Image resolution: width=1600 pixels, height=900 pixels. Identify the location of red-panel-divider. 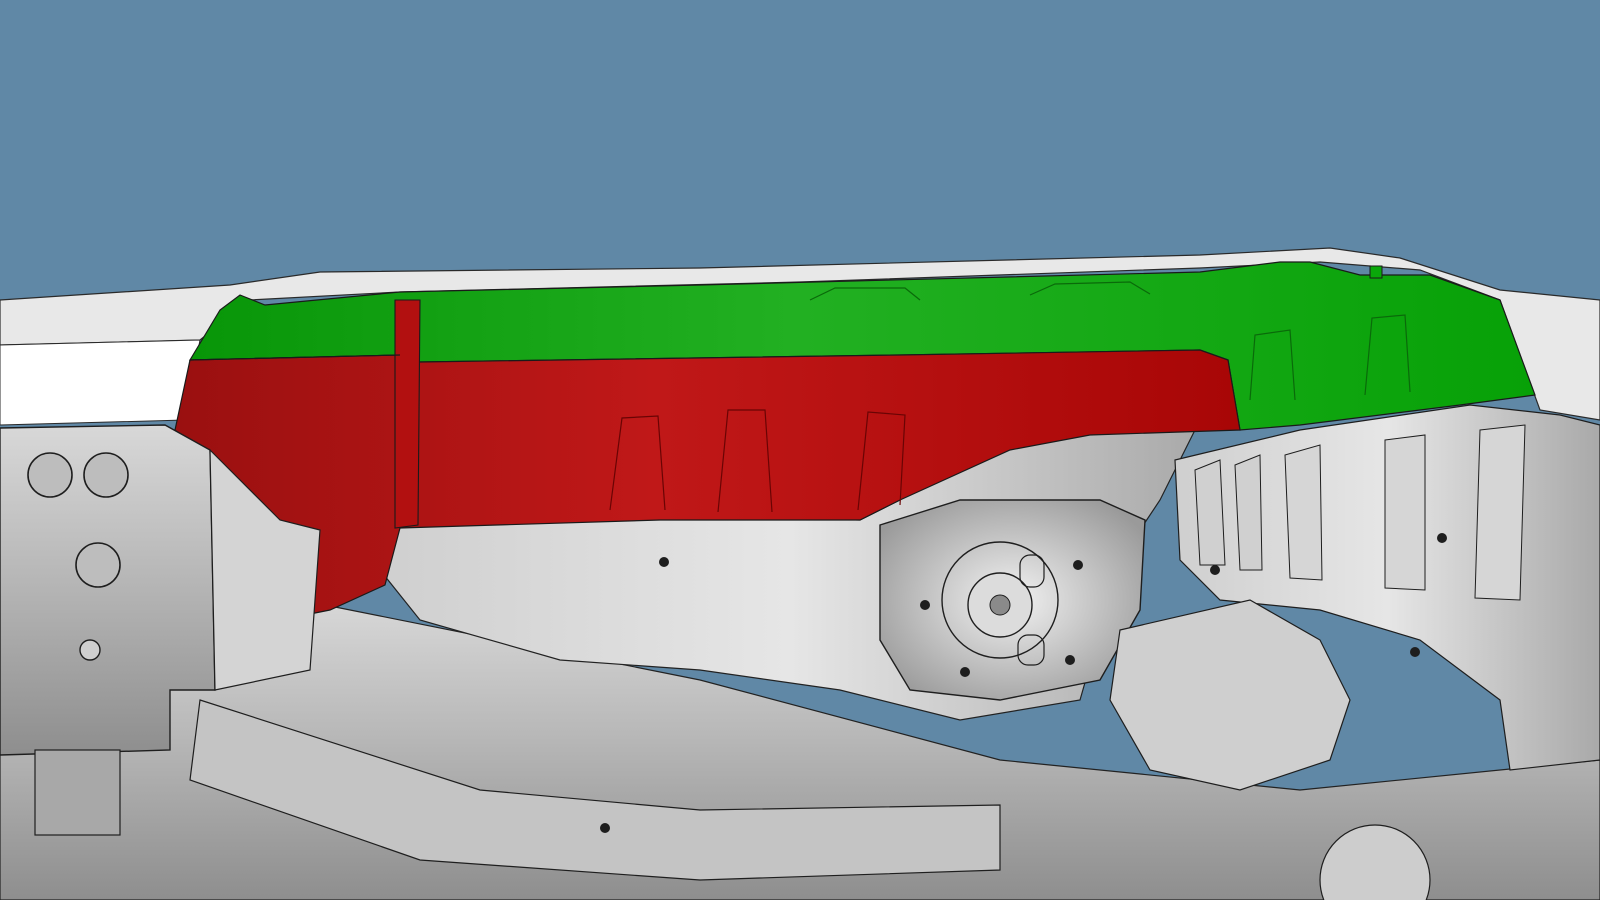
(407, 414).